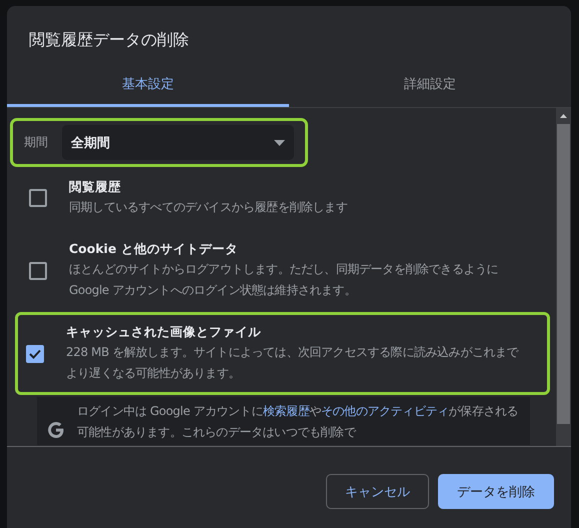 The image size is (579, 528). Describe the element at coordinates (148, 87) in the screenshot. I see `tab: 基本設定` at that location.